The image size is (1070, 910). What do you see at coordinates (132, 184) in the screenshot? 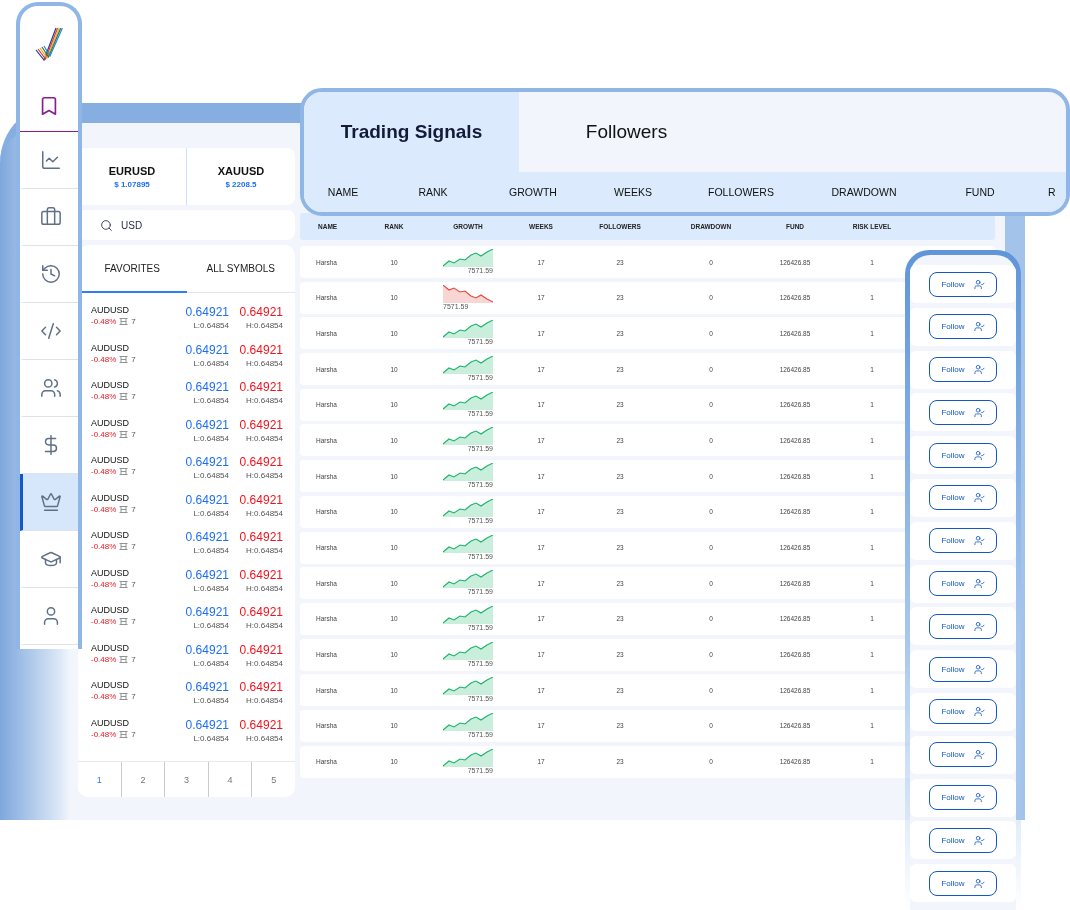
I see `quote-price: $ 1.07895` at bounding box center [132, 184].